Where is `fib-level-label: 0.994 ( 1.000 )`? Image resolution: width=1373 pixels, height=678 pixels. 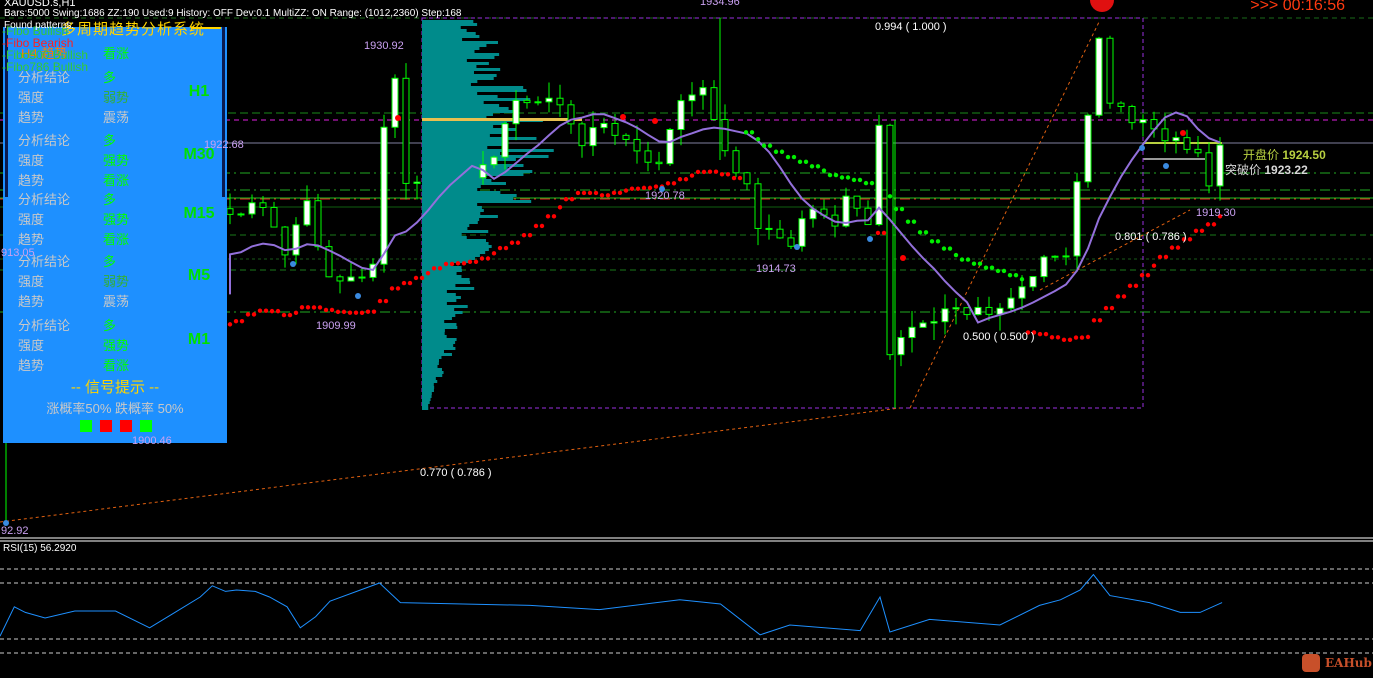 fib-level-label: 0.994 ( 1.000 ) is located at coordinates (911, 27).